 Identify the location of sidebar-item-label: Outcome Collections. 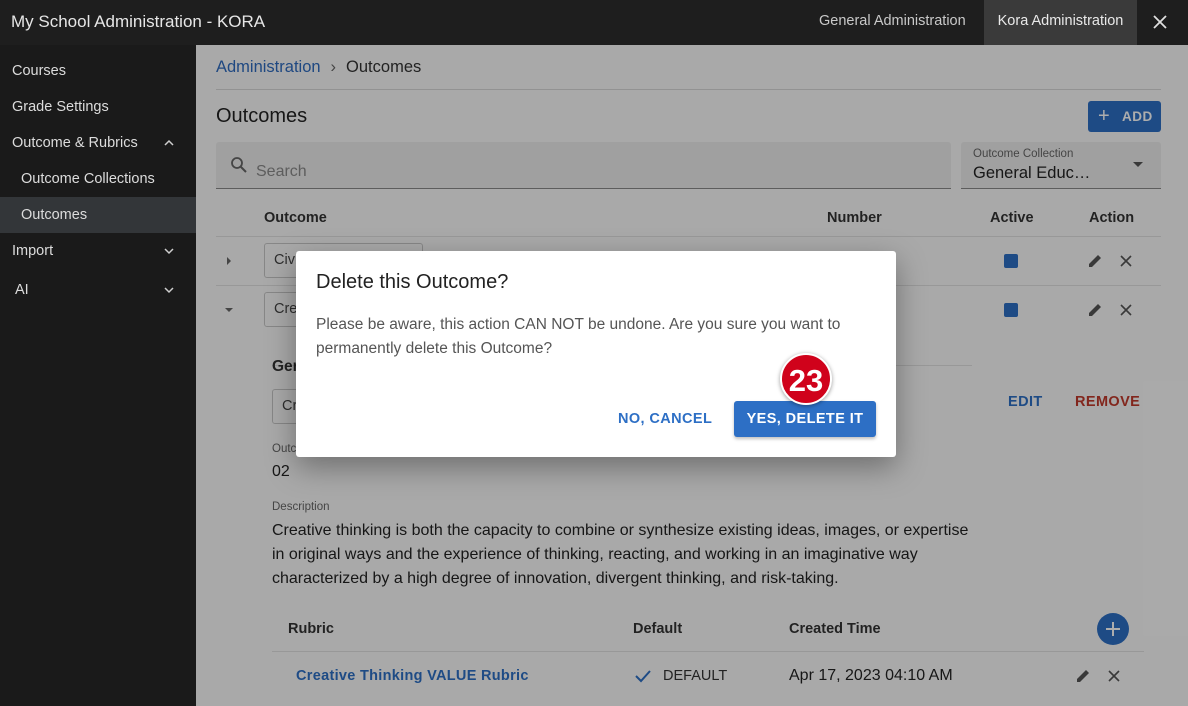
(88, 179).